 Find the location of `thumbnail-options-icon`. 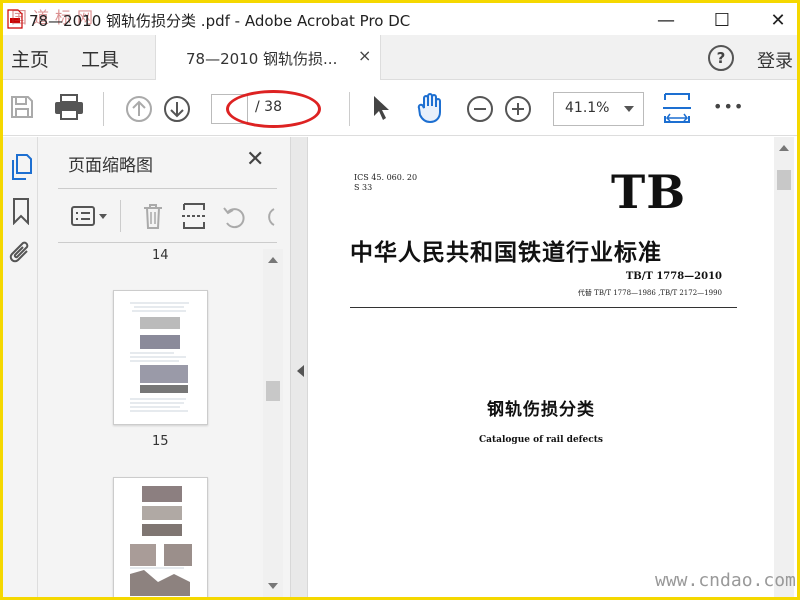

thumbnail-options-icon is located at coordinates (90, 216).